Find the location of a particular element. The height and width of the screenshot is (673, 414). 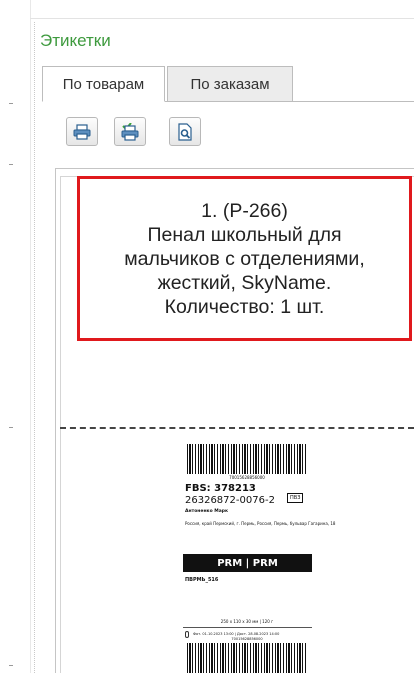

print-icon is located at coordinates (82, 131).